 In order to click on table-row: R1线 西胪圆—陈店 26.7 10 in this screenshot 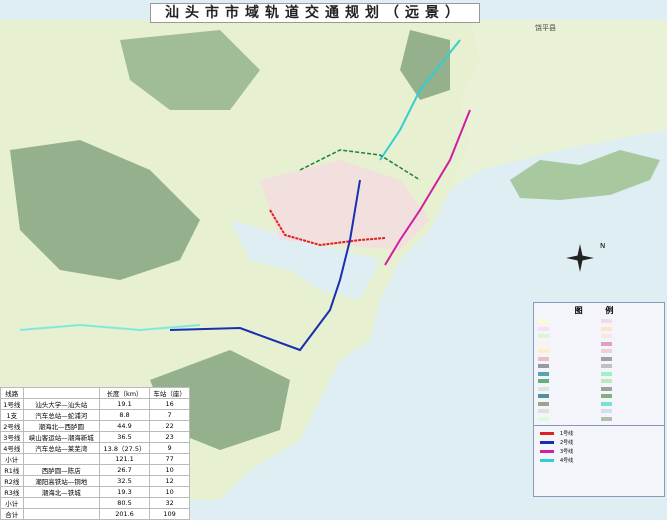, I will do `click(95, 470)`.